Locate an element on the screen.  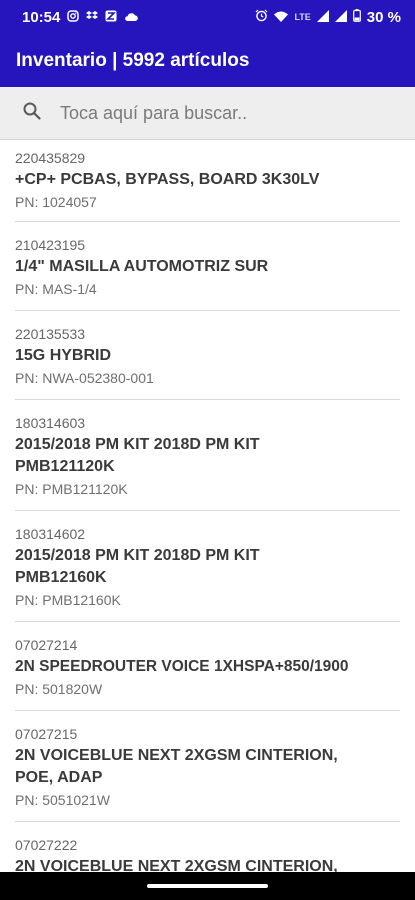
item-part-number: PN: 501820W is located at coordinates (59, 689).